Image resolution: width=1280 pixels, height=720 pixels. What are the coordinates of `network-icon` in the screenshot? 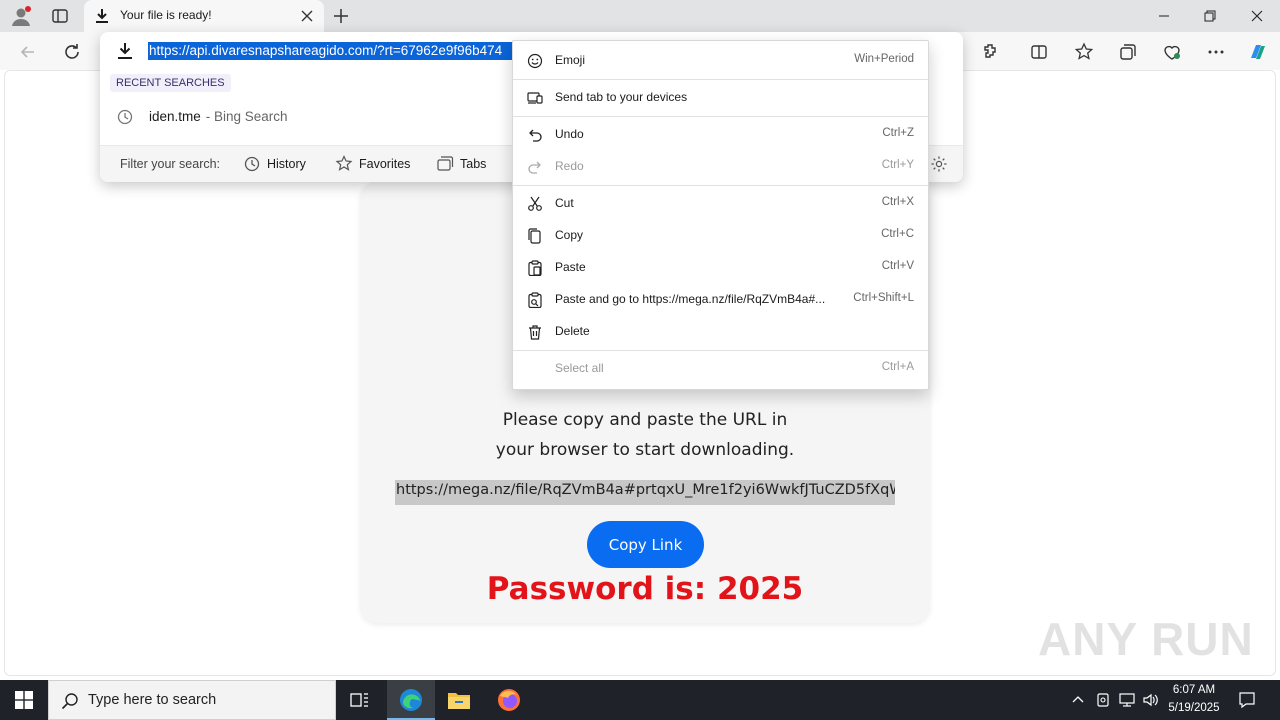 It's located at (1127, 700).